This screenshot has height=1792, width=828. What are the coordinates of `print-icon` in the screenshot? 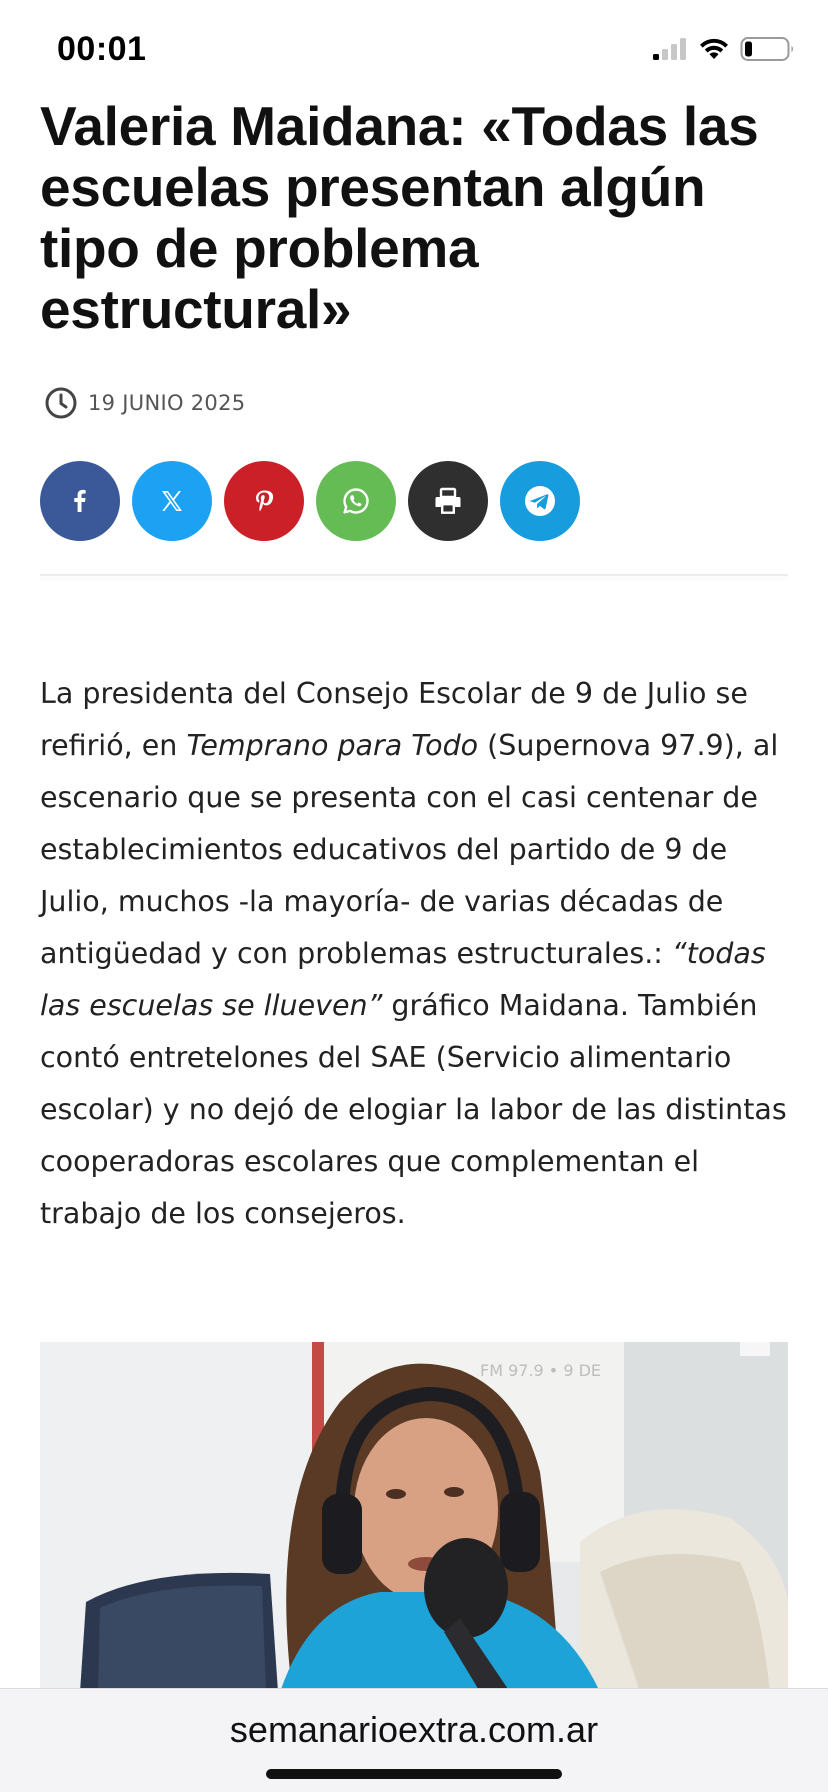 It's located at (448, 500).